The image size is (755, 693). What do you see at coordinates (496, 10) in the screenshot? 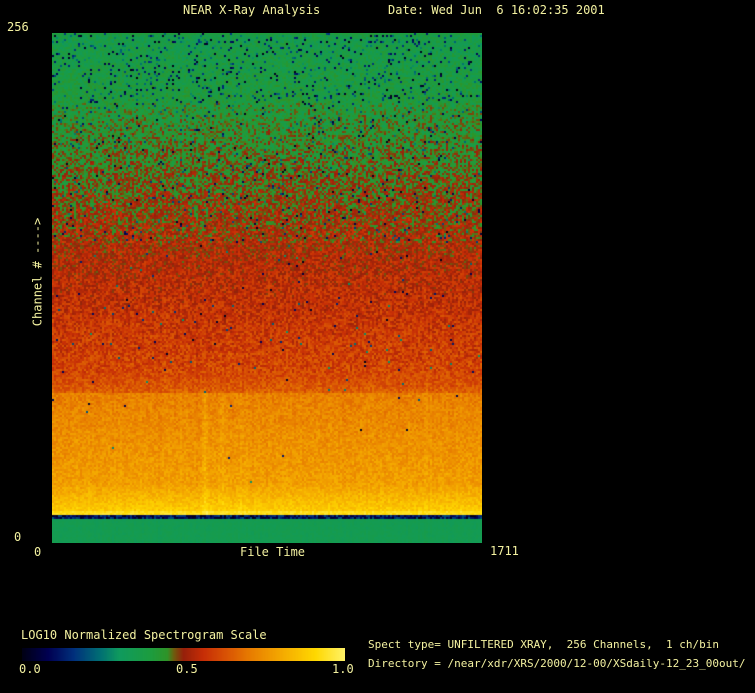
I see `header-date: Date: Wed Jun 6 16:02:35 2001` at bounding box center [496, 10].